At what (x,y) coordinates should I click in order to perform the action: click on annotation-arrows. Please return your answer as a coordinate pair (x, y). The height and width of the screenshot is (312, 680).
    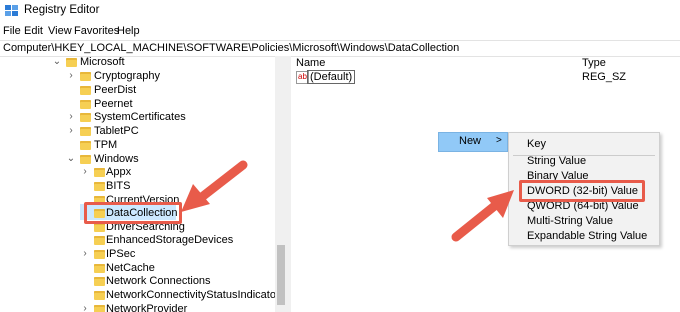
    Looking at the image, I should click on (347, 201).